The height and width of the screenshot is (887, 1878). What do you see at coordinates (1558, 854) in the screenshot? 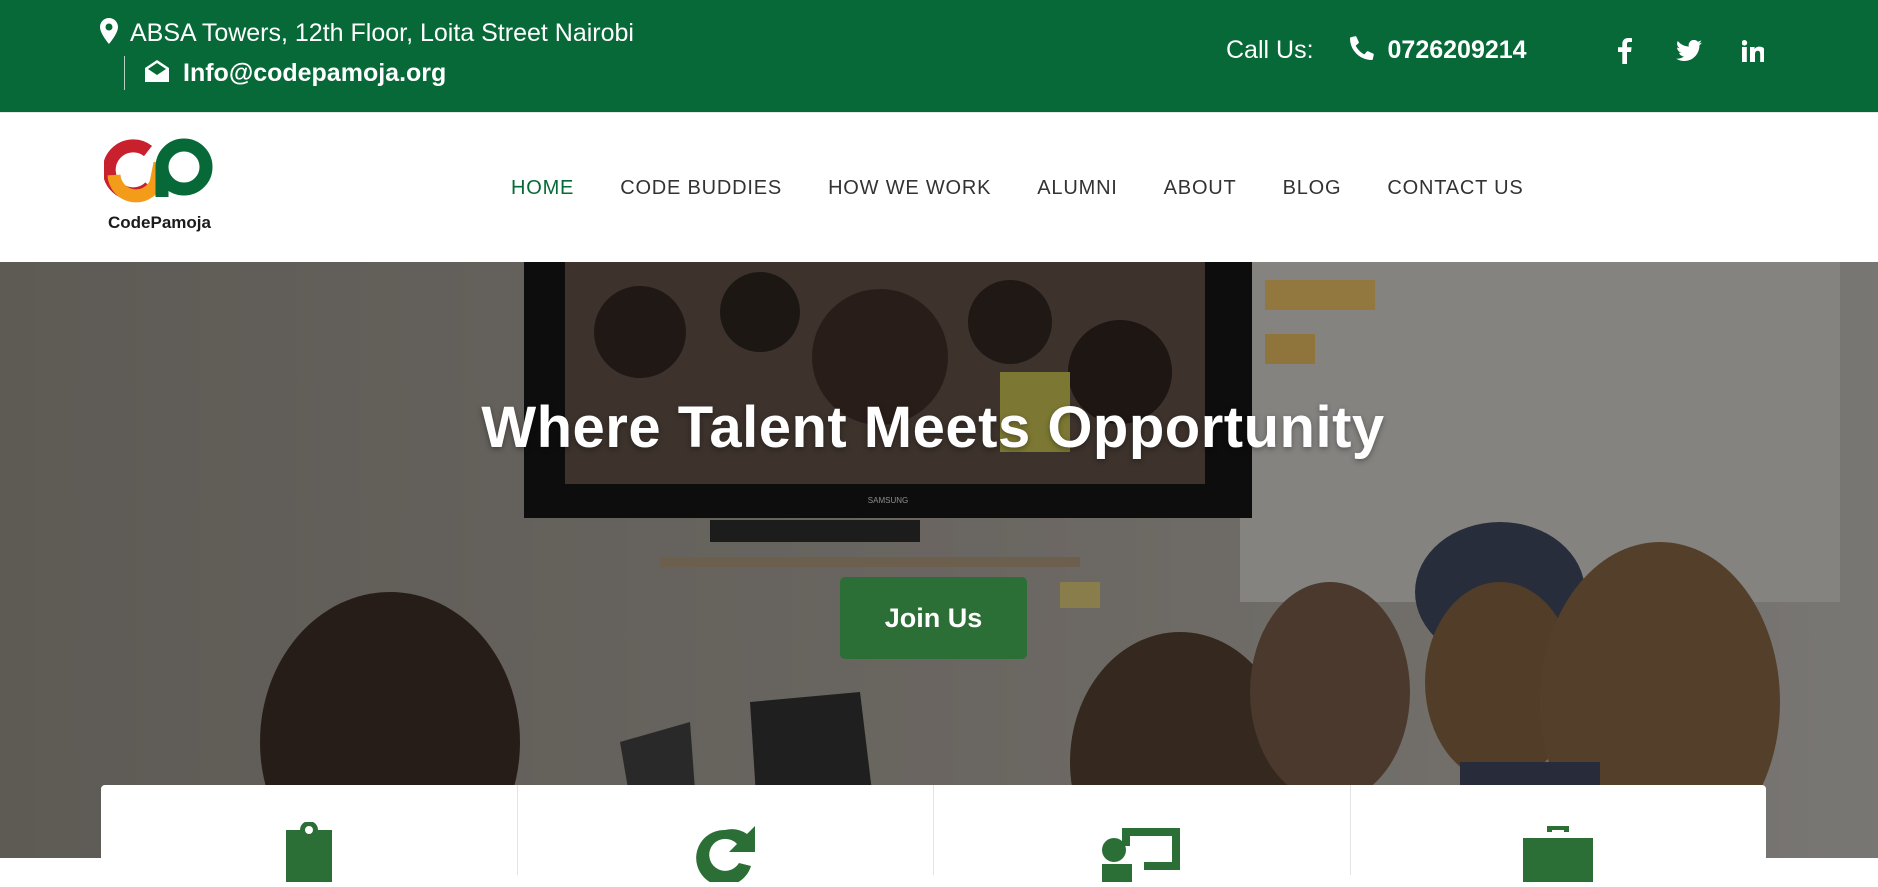
I see `briefcase-icon` at bounding box center [1558, 854].